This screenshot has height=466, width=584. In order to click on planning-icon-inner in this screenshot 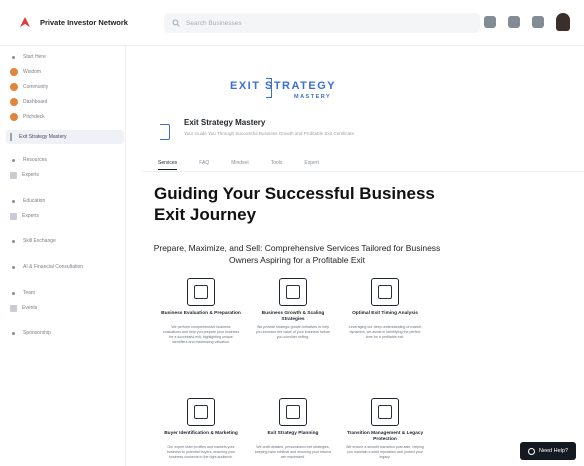, I will do `click(293, 412)`.